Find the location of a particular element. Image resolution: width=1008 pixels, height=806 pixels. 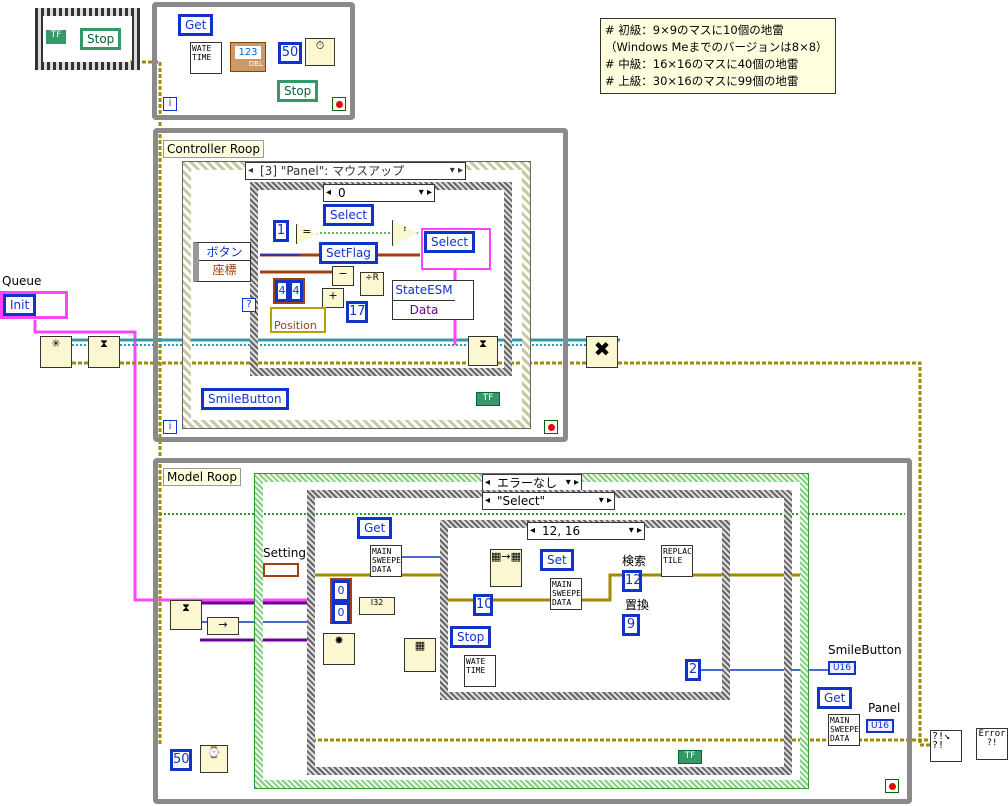

coord-field: 座標 is located at coordinates (224, 270).